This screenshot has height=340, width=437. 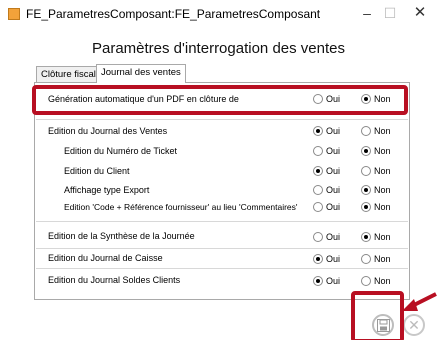 What do you see at coordinates (121, 151) in the screenshot?
I see `row-label-numero-ticket: Edition du Numéro de Ticket` at bounding box center [121, 151].